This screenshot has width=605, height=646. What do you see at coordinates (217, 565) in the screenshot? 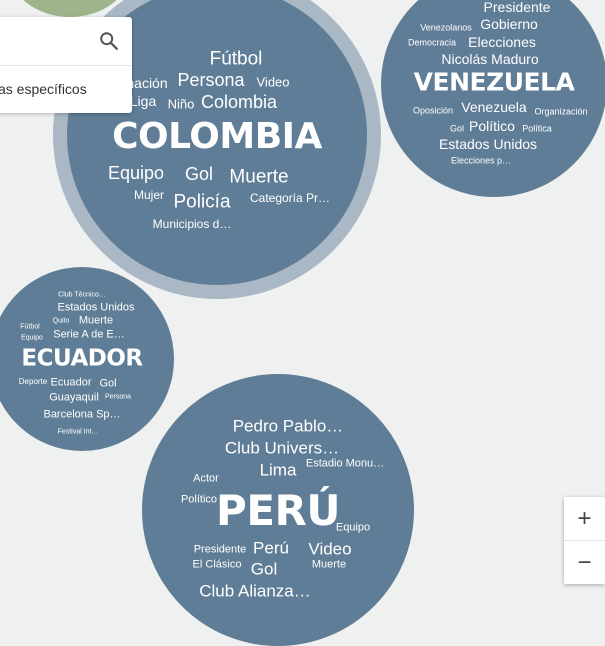
I see `word: El Clásico` at bounding box center [217, 565].